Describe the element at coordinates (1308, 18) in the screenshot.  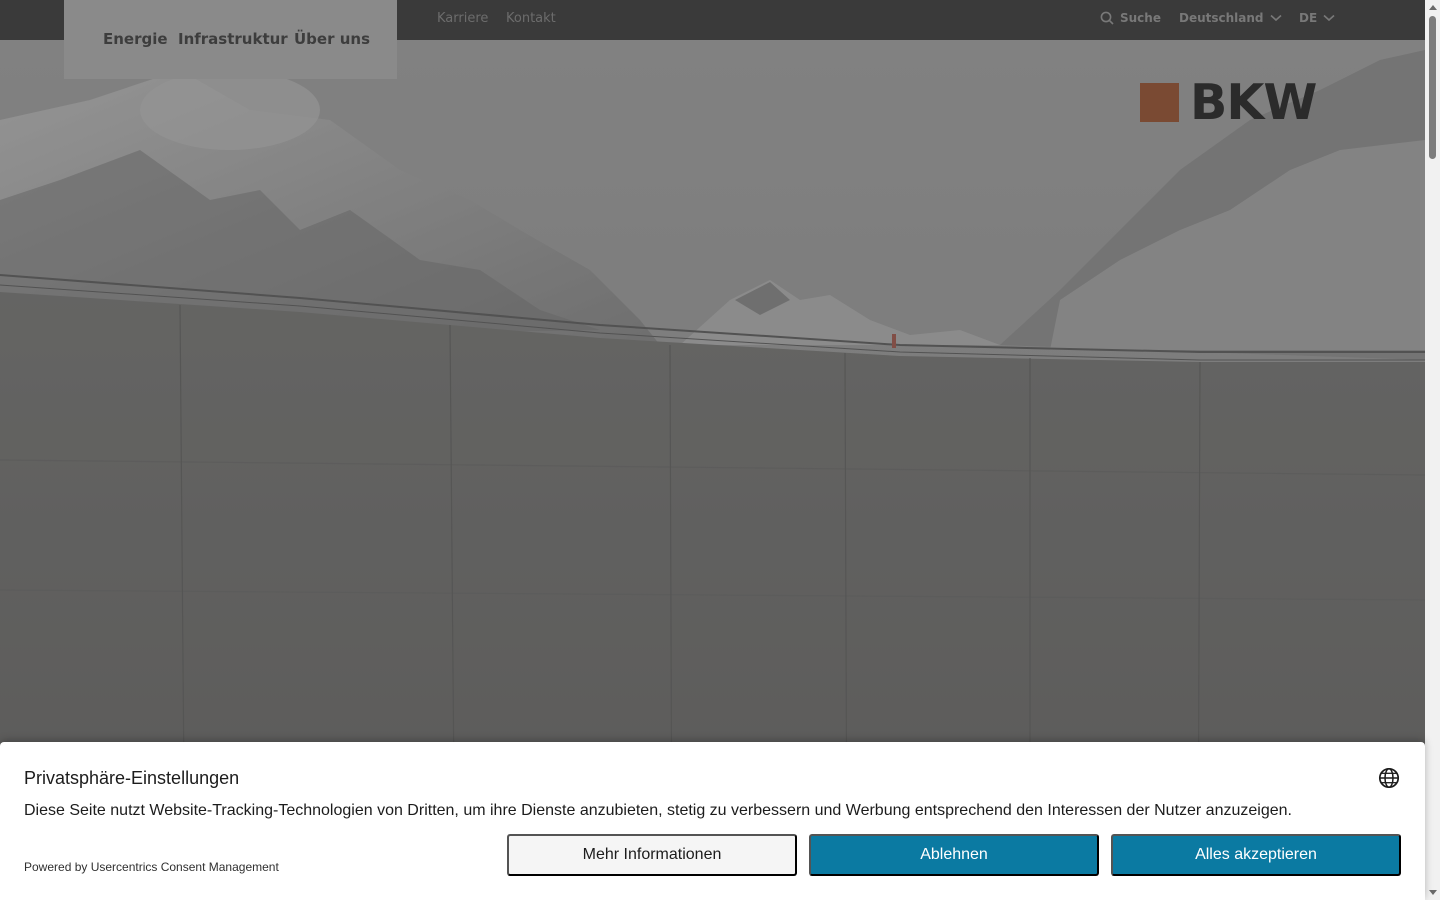
I see `language-label: DE` at that location.